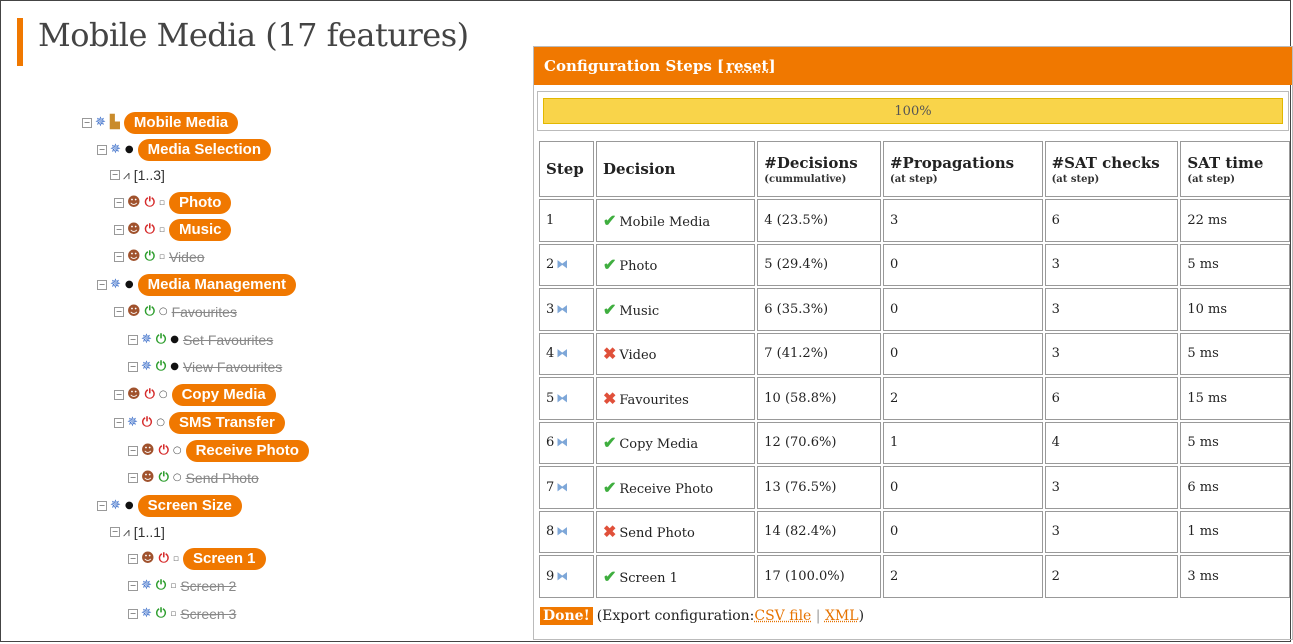 The image size is (1293, 644). Describe the element at coordinates (163, 450) in the screenshot. I see `power-red-icon: ⏻` at that location.